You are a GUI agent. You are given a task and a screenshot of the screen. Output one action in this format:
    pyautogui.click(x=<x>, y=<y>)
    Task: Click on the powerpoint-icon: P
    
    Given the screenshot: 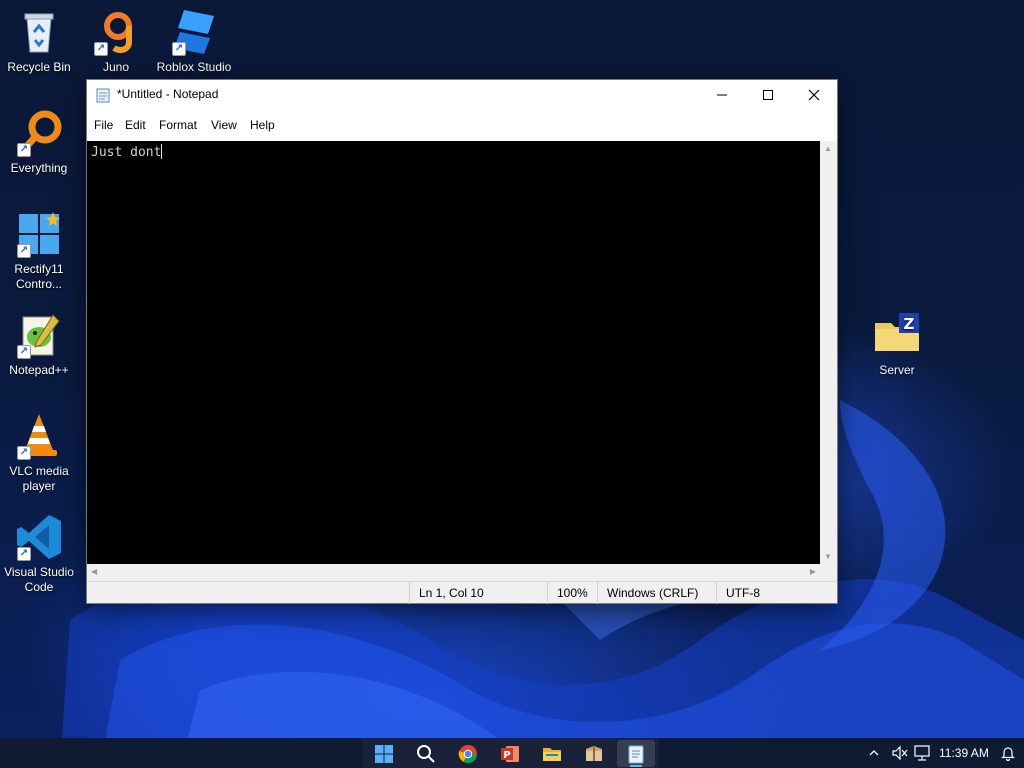 What is the action you would take?
    pyautogui.click(x=510, y=754)
    